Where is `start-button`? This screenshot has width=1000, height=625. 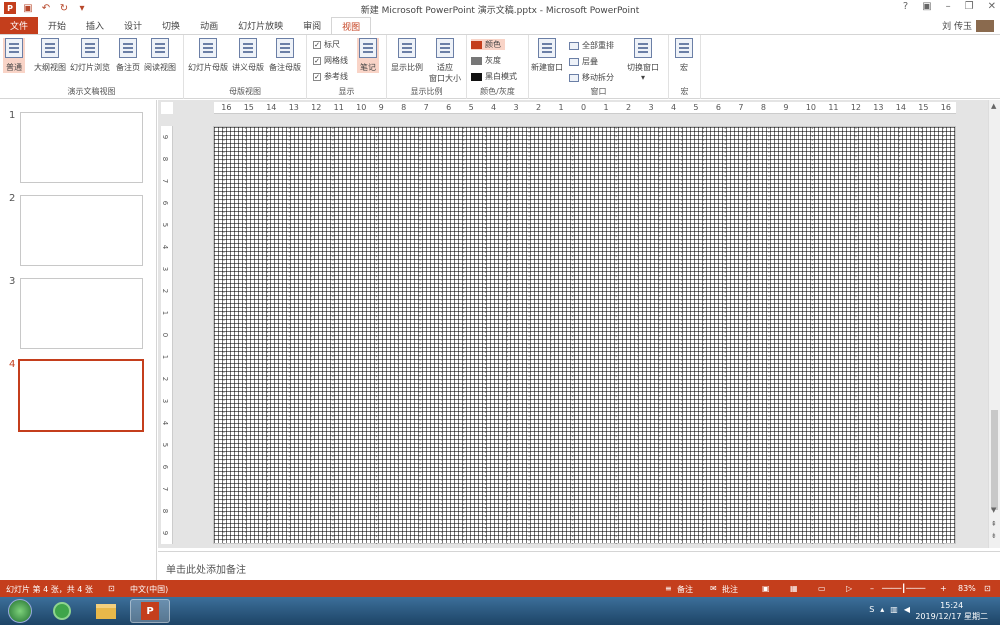
start-button is located at coordinates (20, 611).